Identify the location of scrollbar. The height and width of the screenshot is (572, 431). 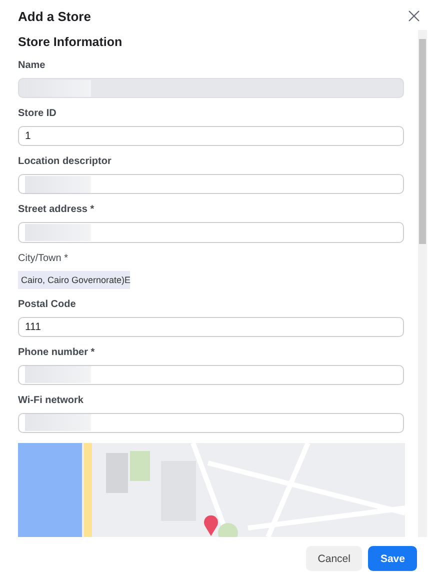
(422, 283).